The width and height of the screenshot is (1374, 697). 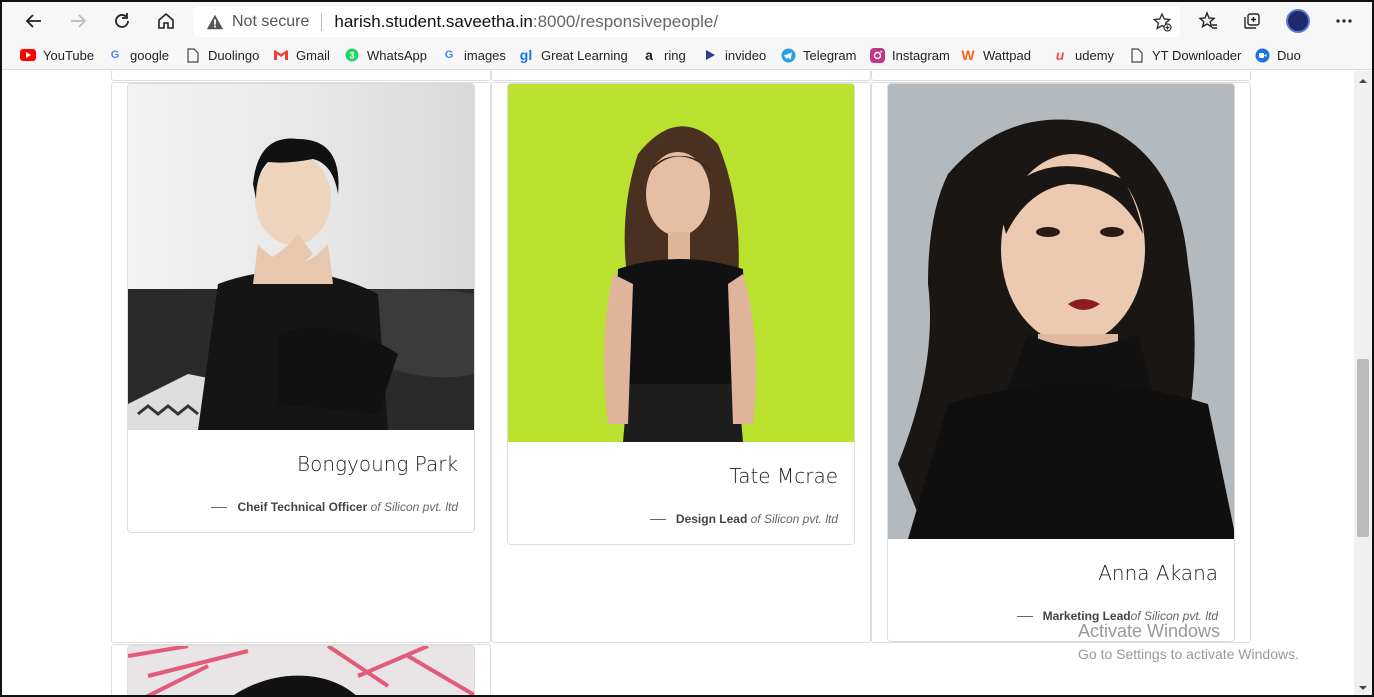 I want to click on bookmark-label: Telegram, so click(x=830, y=55).